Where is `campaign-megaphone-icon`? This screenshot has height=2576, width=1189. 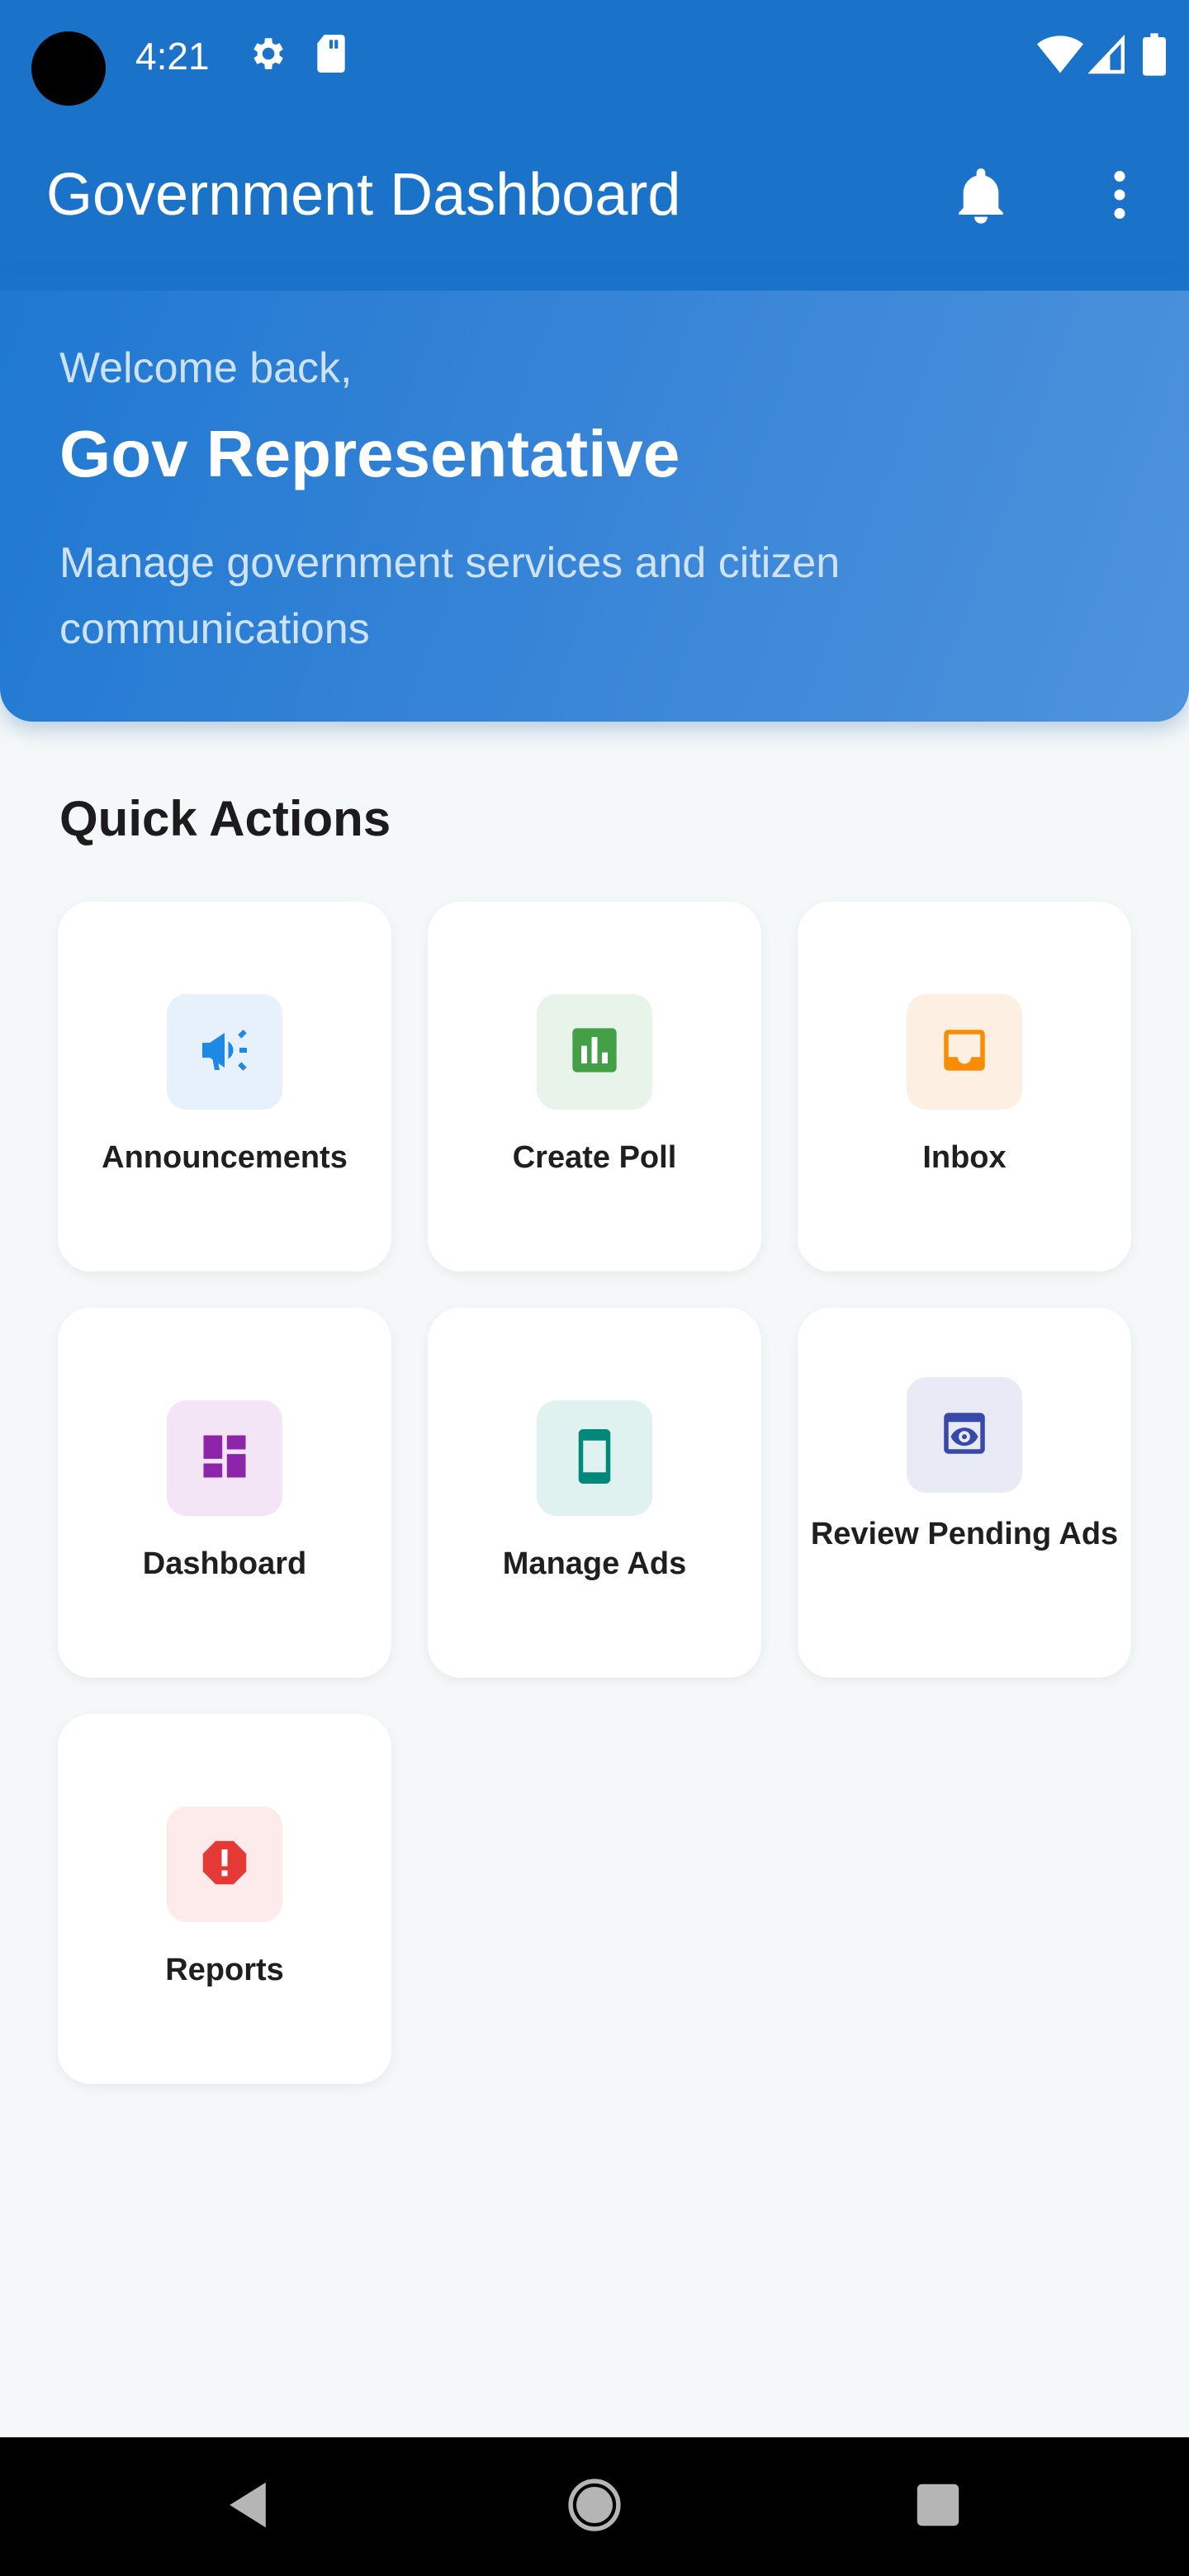 campaign-megaphone-icon is located at coordinates (224, 1052).